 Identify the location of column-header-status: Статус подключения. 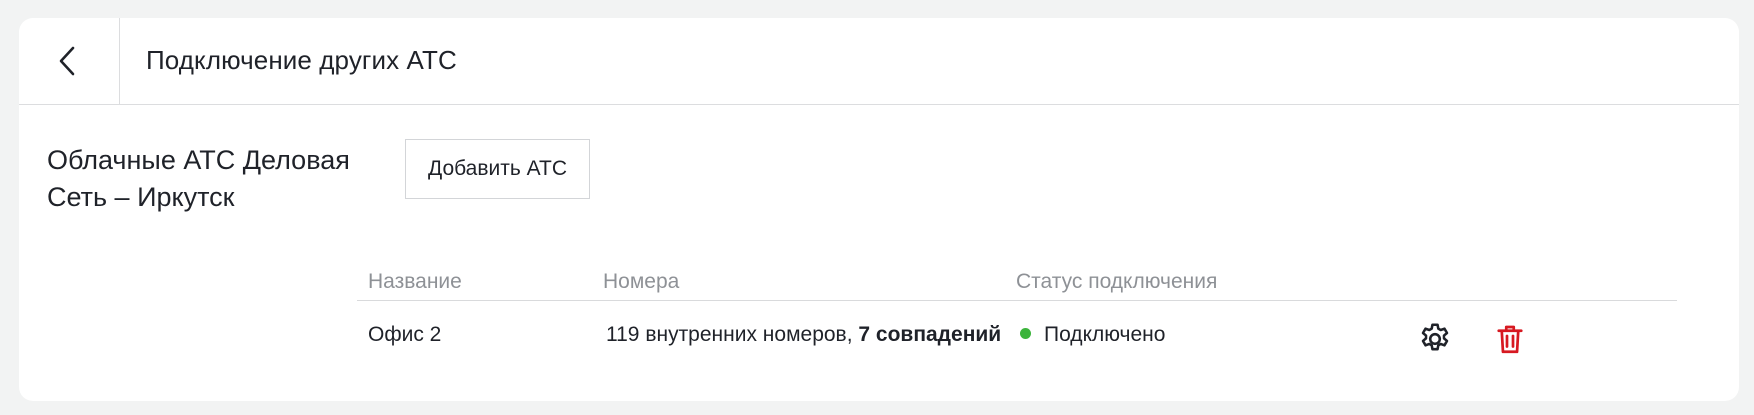
(1116, 282).